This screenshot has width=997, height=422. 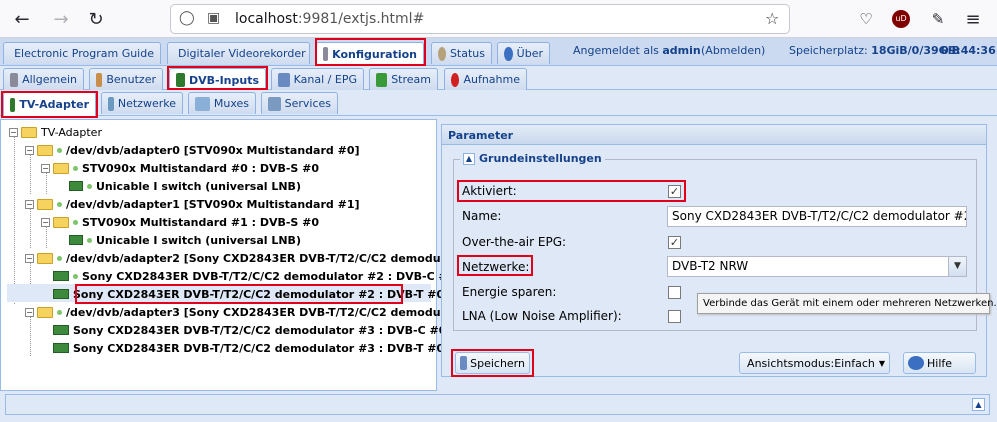 I want to click on tab-status-label: Status, so click(x=467, y=53).